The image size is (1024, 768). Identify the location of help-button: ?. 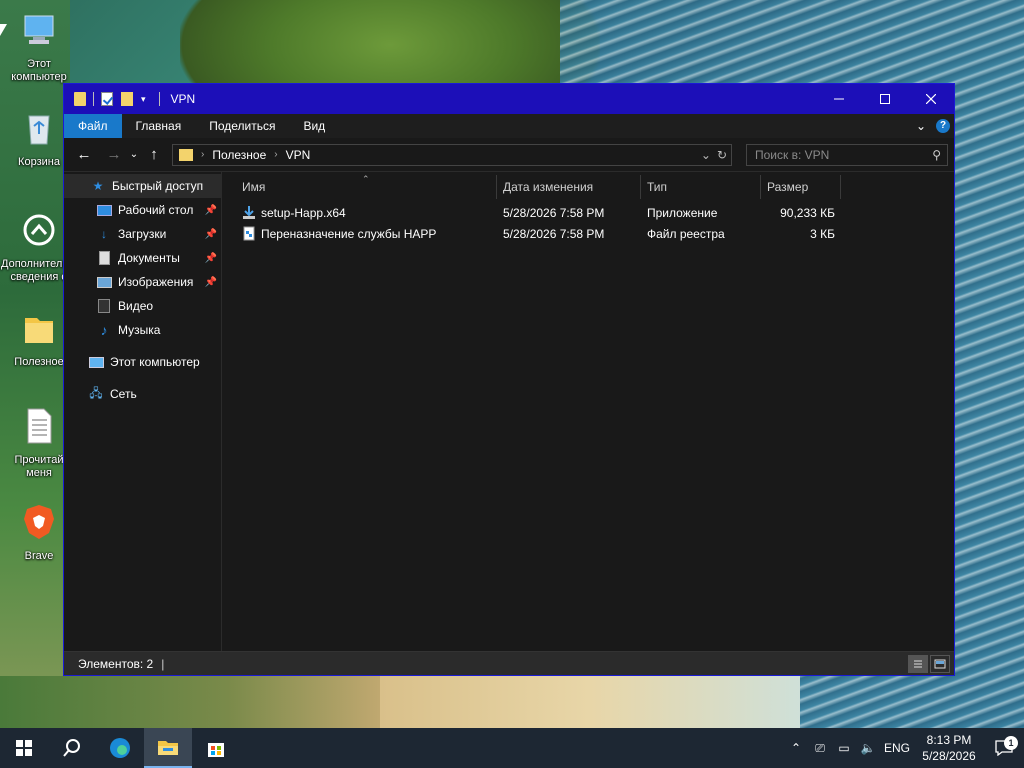
(943, 126).